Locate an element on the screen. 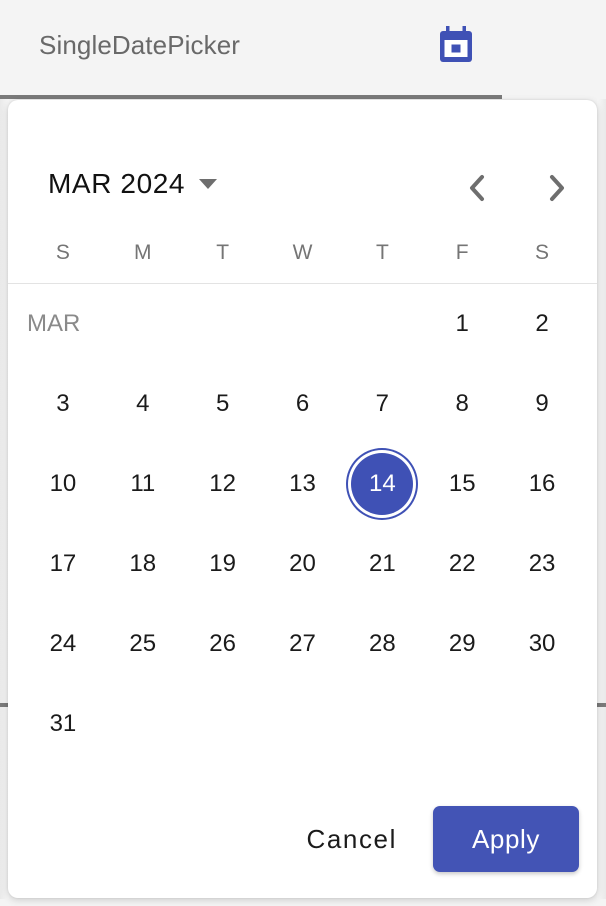 The image size is (606, 906). day-cell: 26 is located at coordinates (223, 644).